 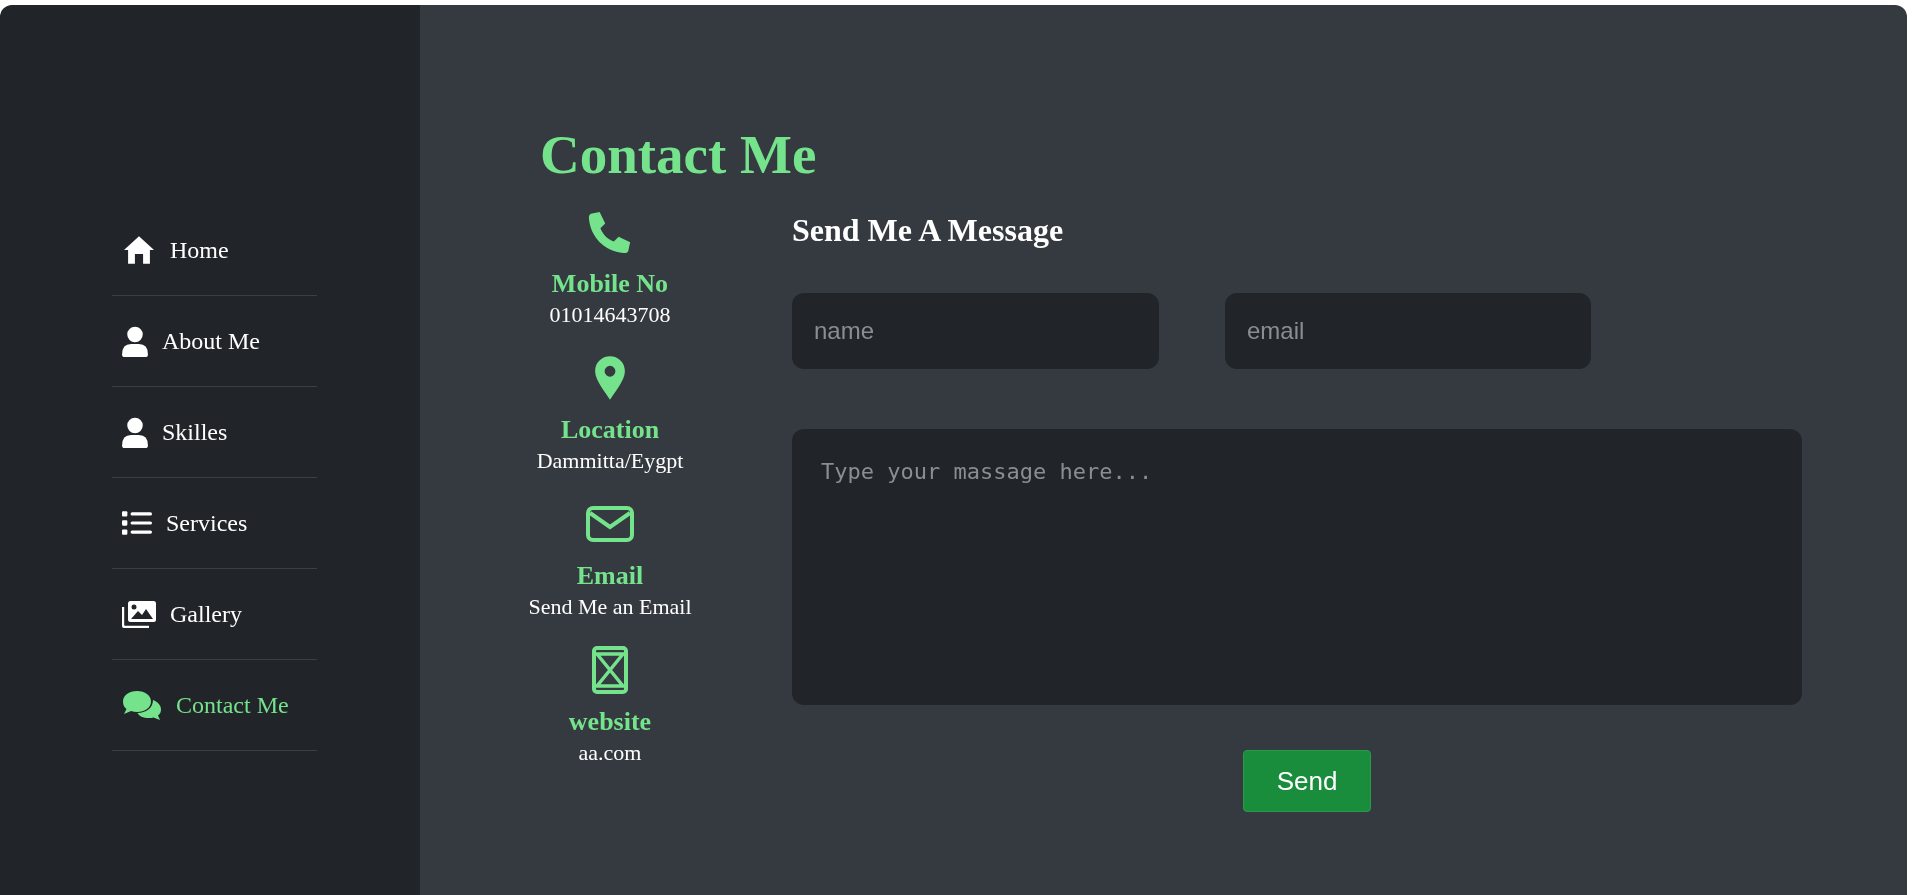 I want to click on email-field: email, so click(x=1408, y=331).